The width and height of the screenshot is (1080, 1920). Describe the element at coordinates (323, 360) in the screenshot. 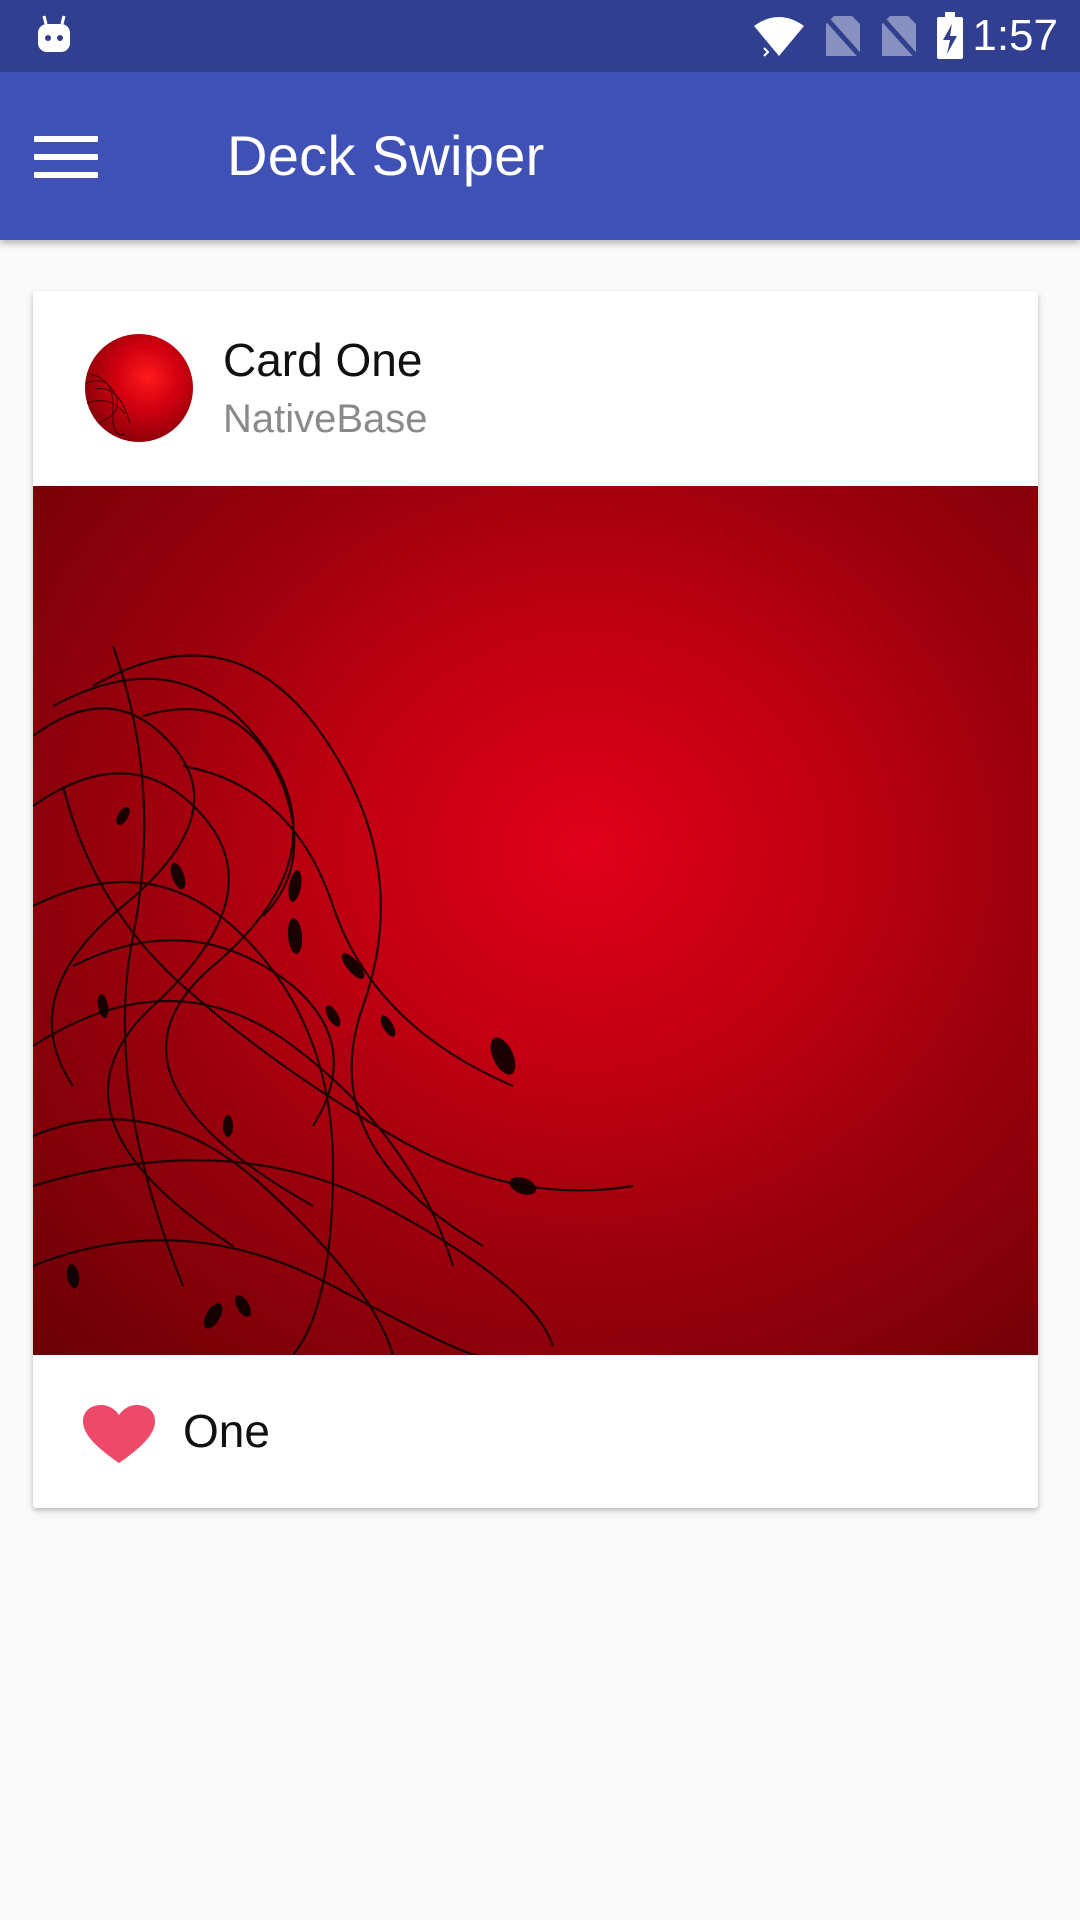

I see `card-title: Card One` at that location.